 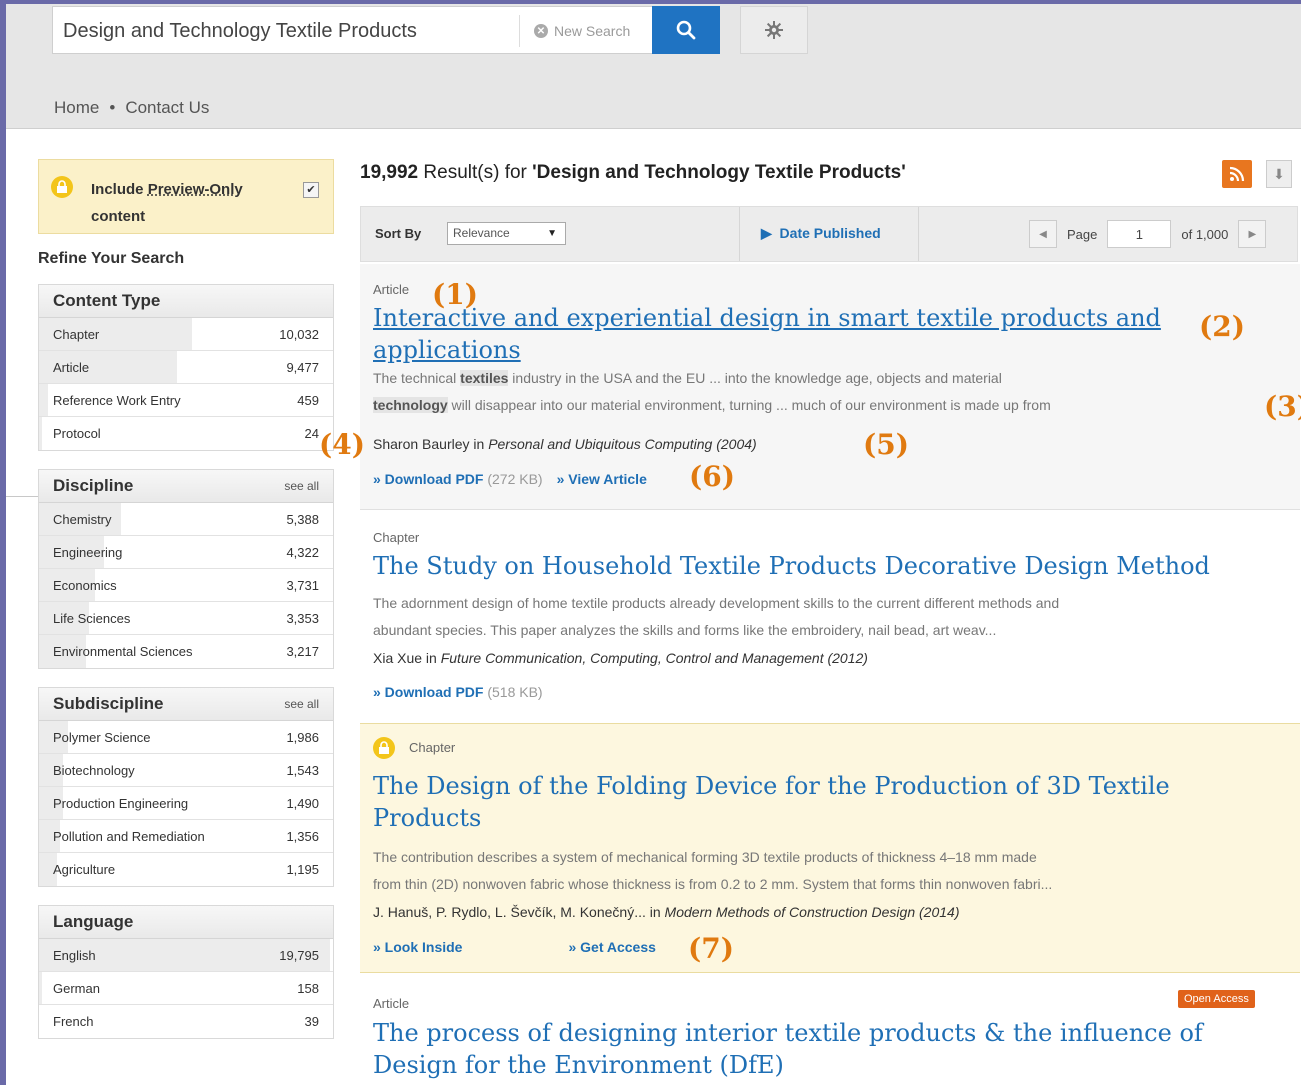 What do you see at coordinates (712, 476) in the screenshot?
I see `annotation-label: (6)` at bounding box center [712, 476].